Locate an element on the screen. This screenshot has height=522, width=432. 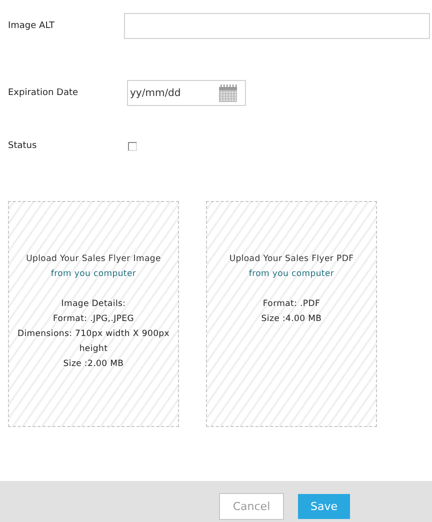
upload-title: Upload Your Sales Flyer PDF is located at coordinates (291, 259).